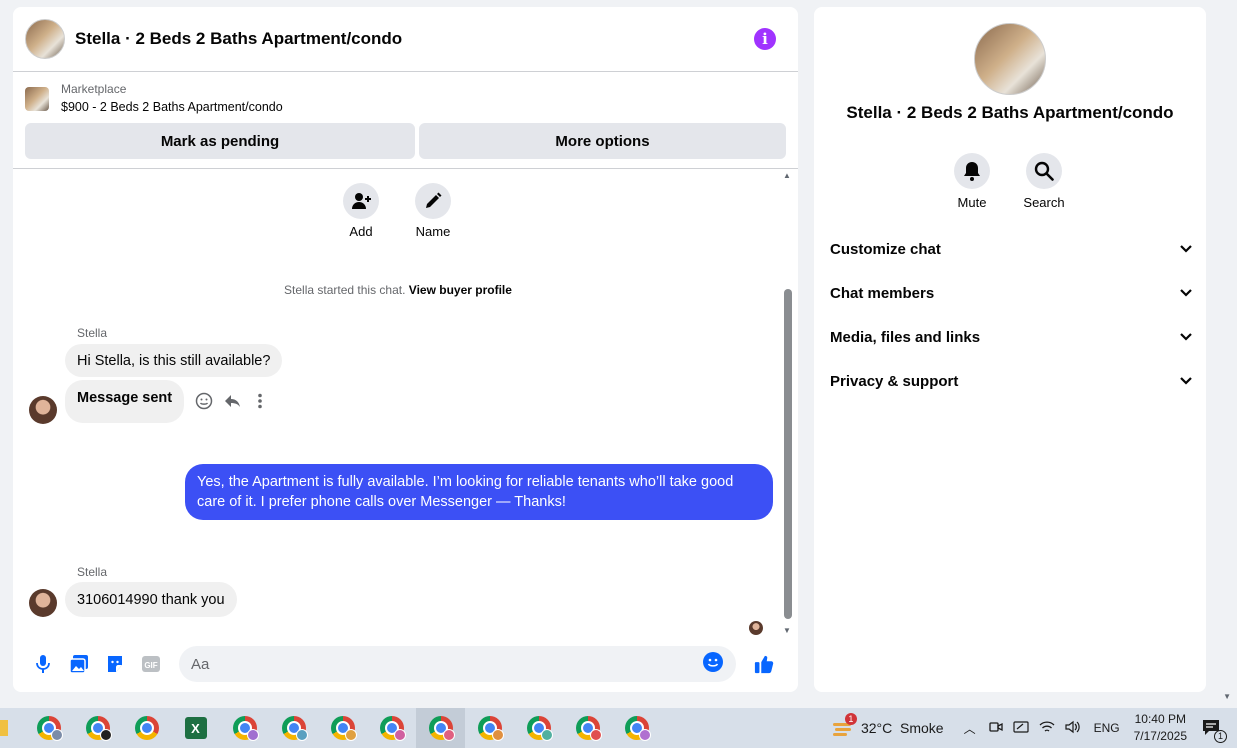 Image resolution: width=1237 pixels, height=748 pixels. I want to click on more-options-button: More options, so click(602, 141).